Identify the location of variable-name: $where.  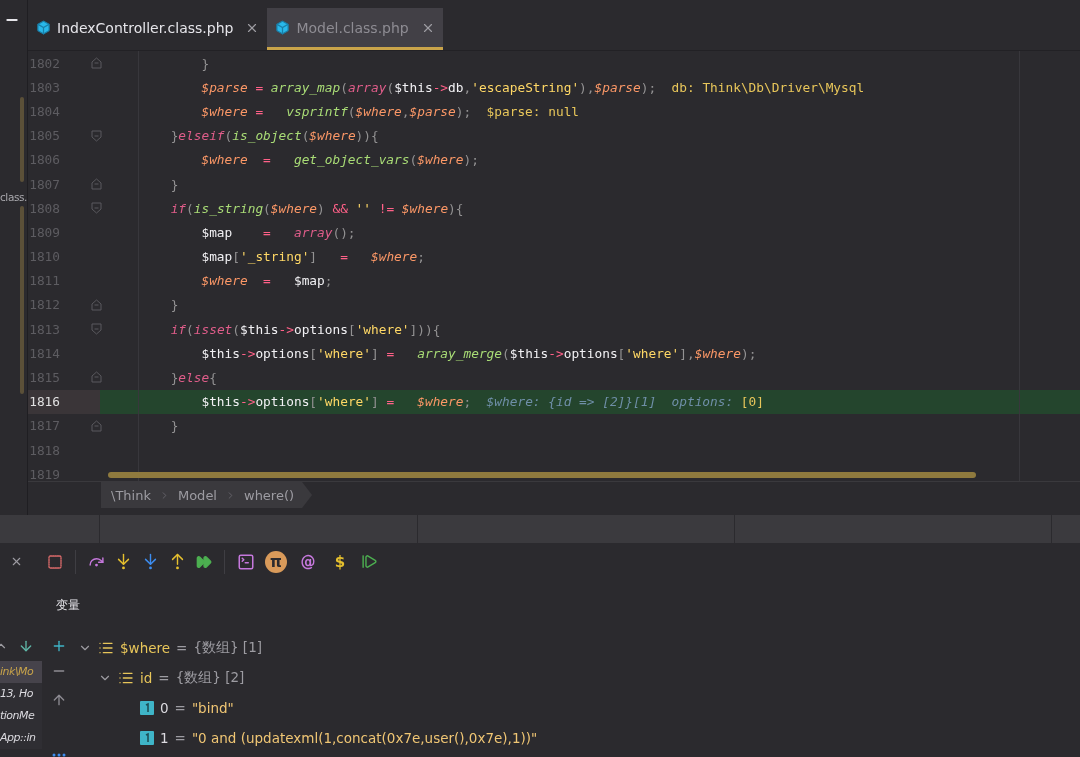
(145, 648).